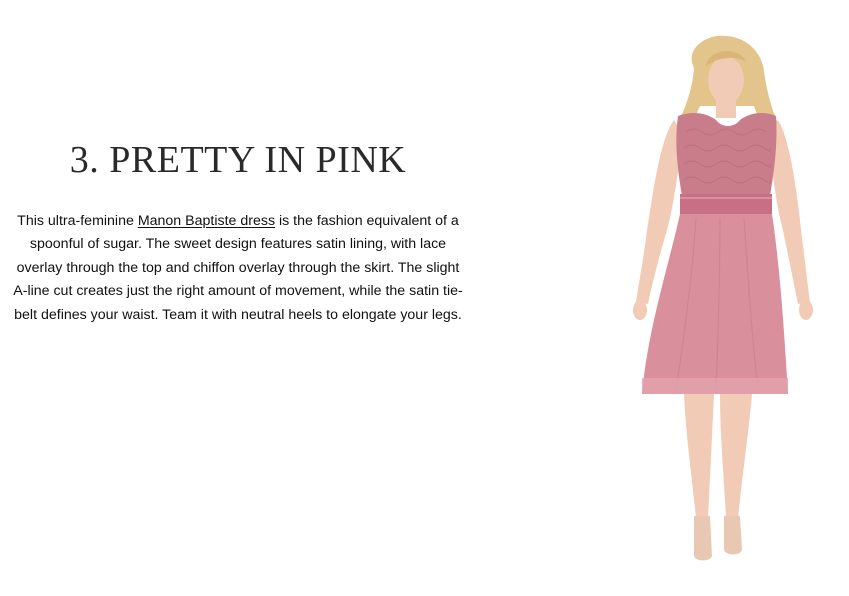 The image size is (849, 596). I want to click on paragraph-intro: This ultra-feminine, so click(77, 221).